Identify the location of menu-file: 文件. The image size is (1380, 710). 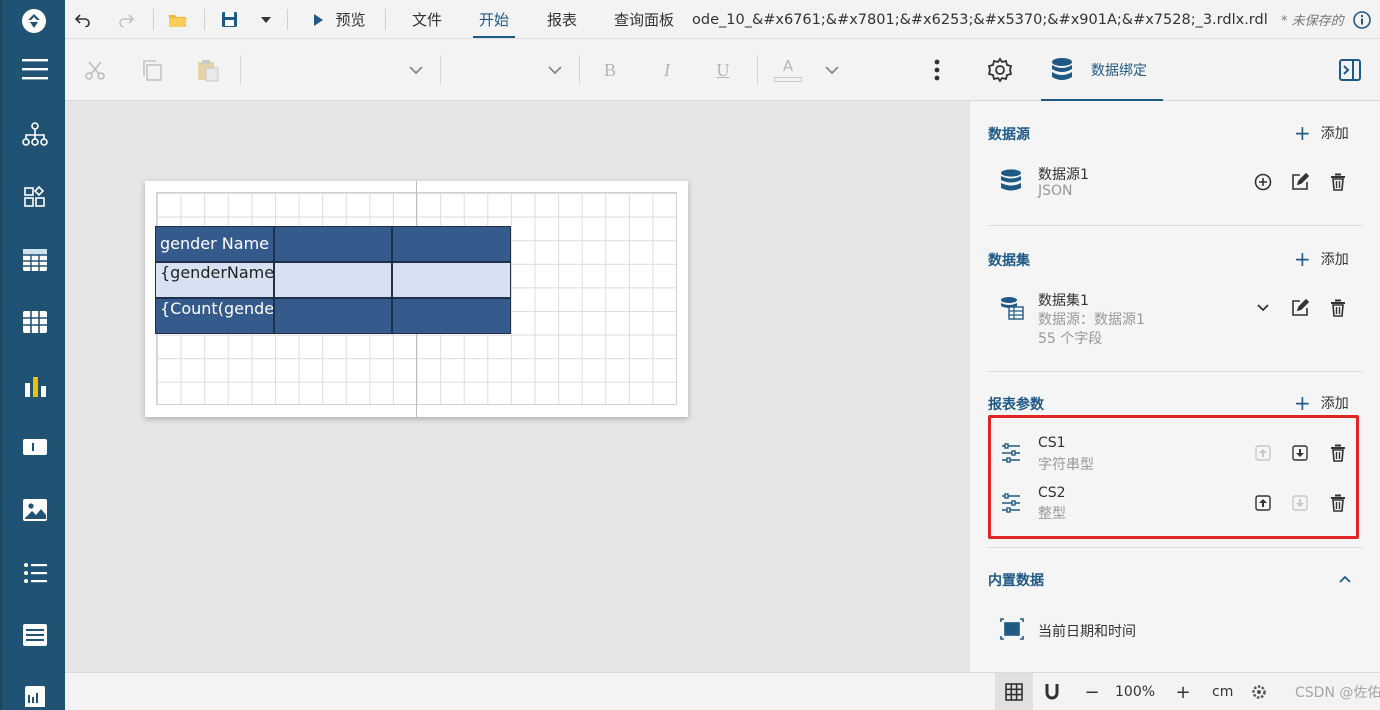
(427, 19).